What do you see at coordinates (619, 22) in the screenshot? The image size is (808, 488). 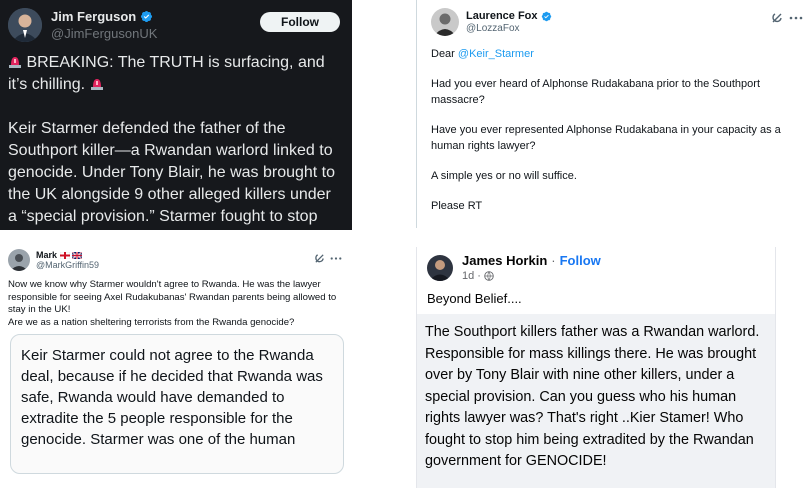 I see `post-header: Laurence Fox @LozzaFox` at bounding box center [619, 22].